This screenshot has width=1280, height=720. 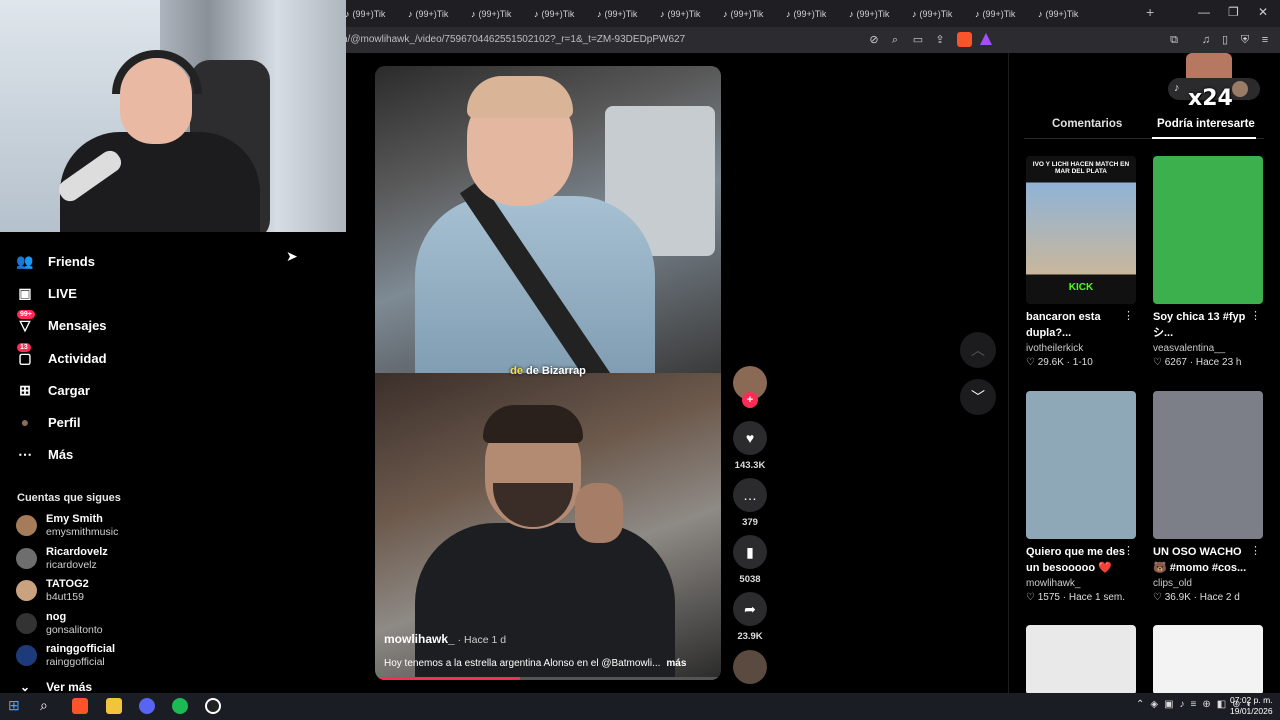 What do you see at coordinates (147, 706) in the screenshot?
I see `discord-icon` at bounding box center [147, 706].